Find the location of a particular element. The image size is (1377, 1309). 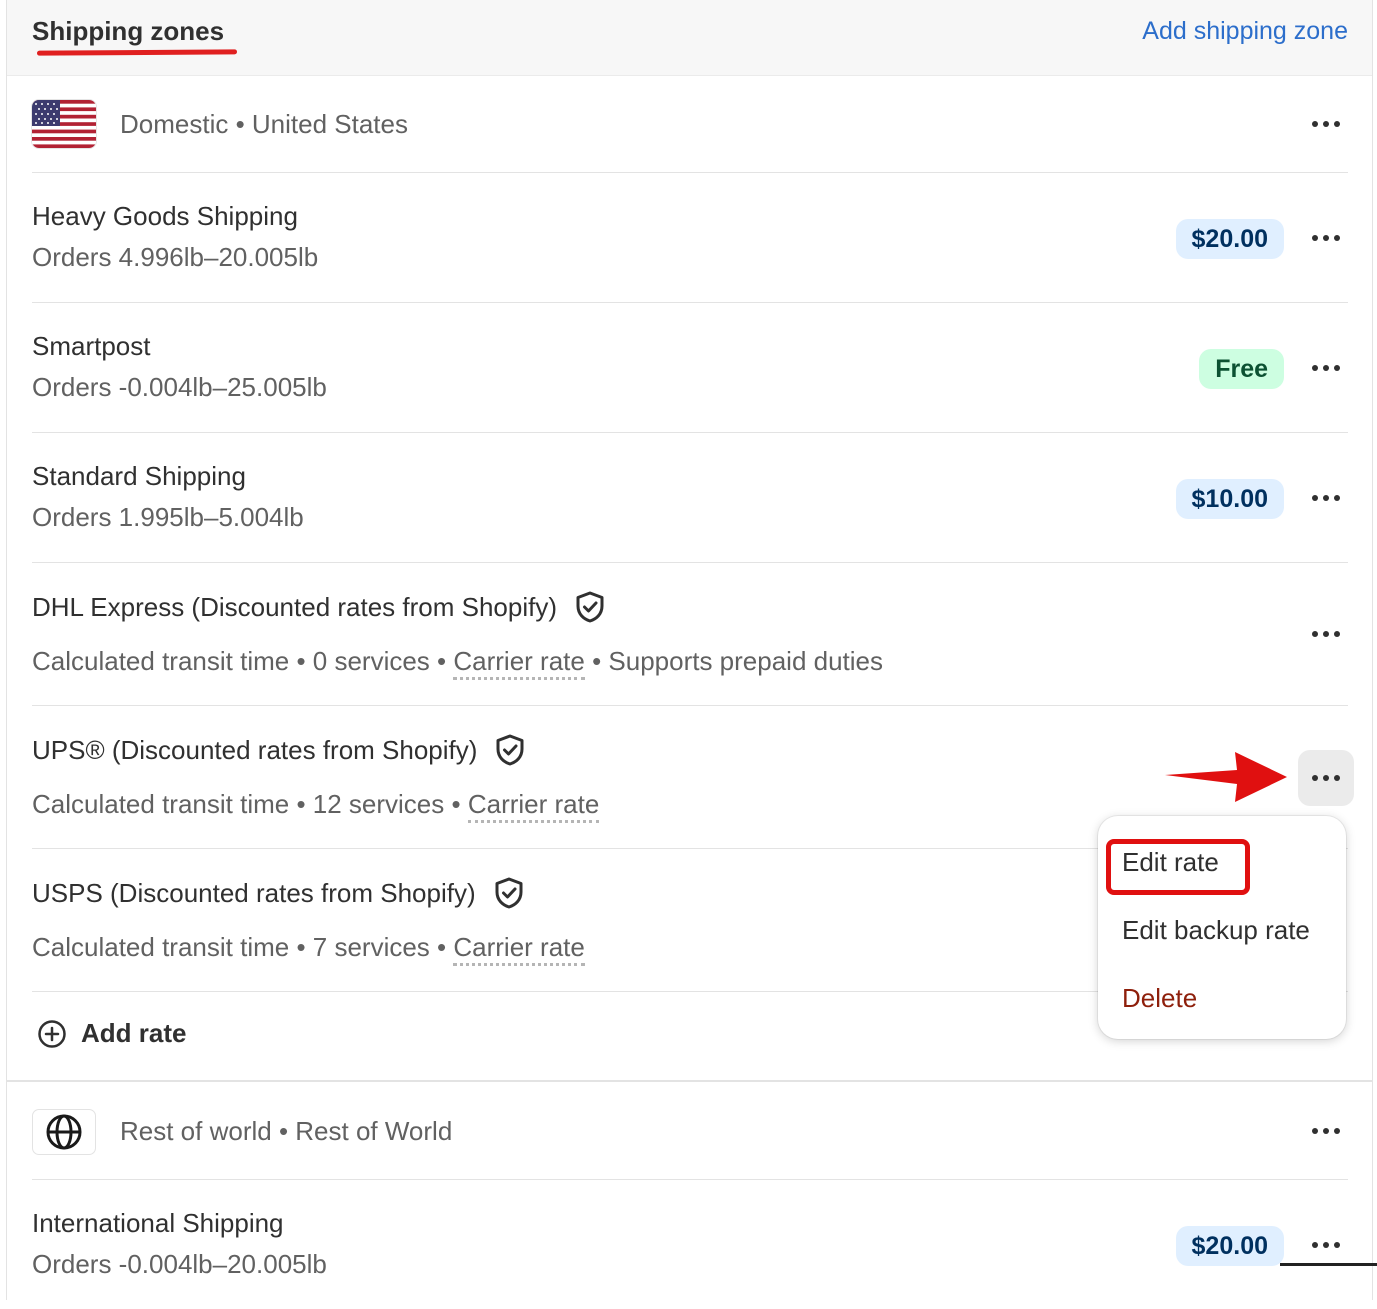

rate-details-text: Calculated transit time • 0 services • is located at coordinates (243, 661).